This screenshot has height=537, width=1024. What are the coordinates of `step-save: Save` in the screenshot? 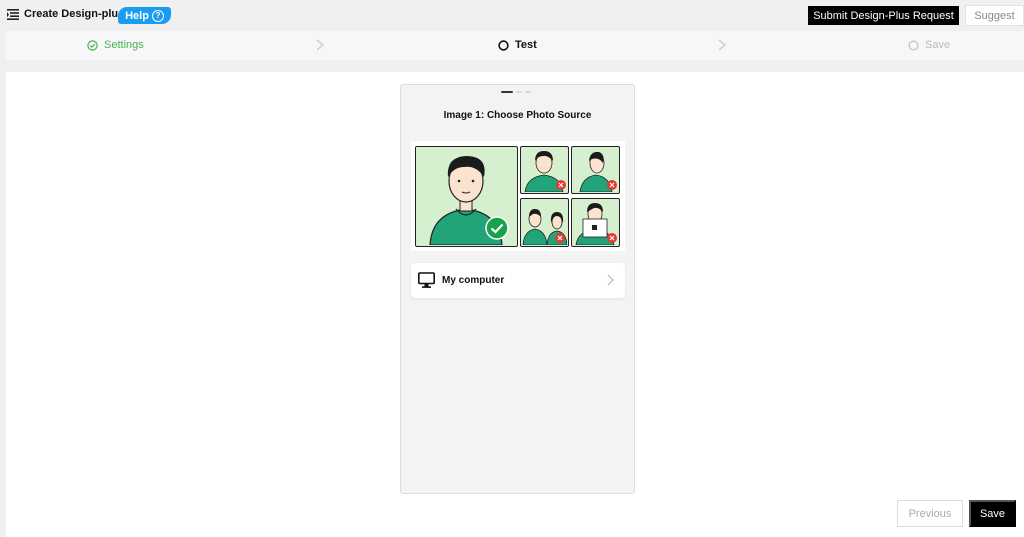 It's located at (929, 45).